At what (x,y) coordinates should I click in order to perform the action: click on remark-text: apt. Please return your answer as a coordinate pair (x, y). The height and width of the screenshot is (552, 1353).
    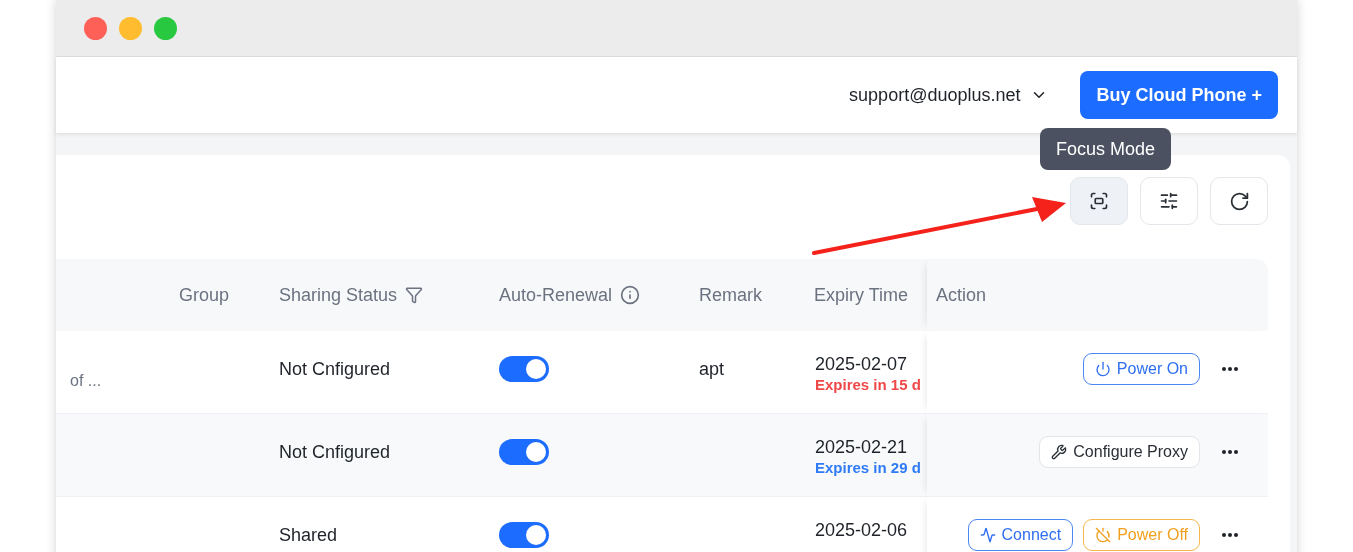
    Looking at the image, I should click on (712, 369).